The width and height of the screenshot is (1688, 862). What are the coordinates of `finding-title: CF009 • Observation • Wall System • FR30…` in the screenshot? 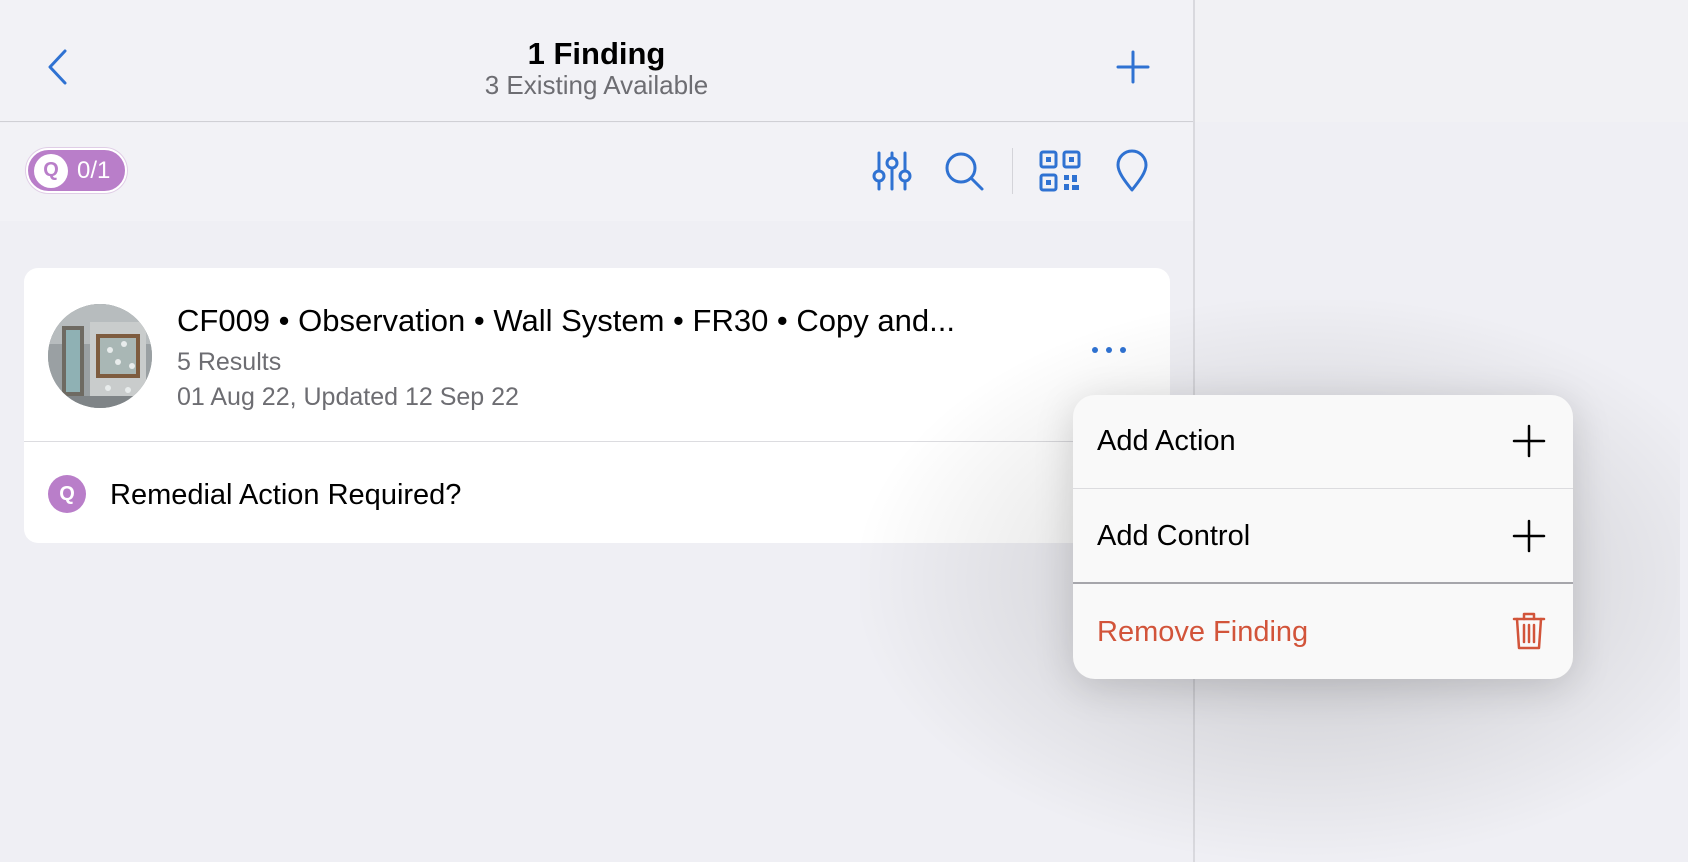 It's located at (566, 320).